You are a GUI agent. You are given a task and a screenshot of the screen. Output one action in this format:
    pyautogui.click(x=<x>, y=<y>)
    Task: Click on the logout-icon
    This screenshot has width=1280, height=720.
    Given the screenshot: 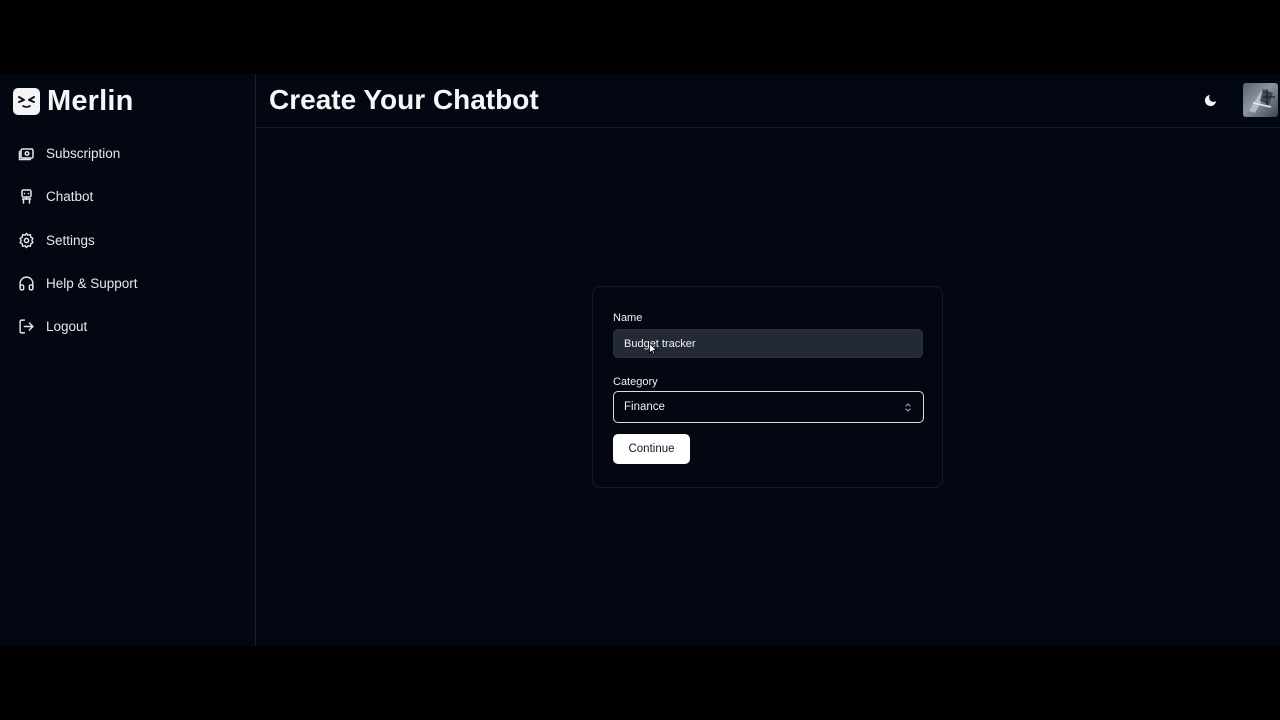 What is the action you would take?
    pyautogui.click(x=26, y=326)
    